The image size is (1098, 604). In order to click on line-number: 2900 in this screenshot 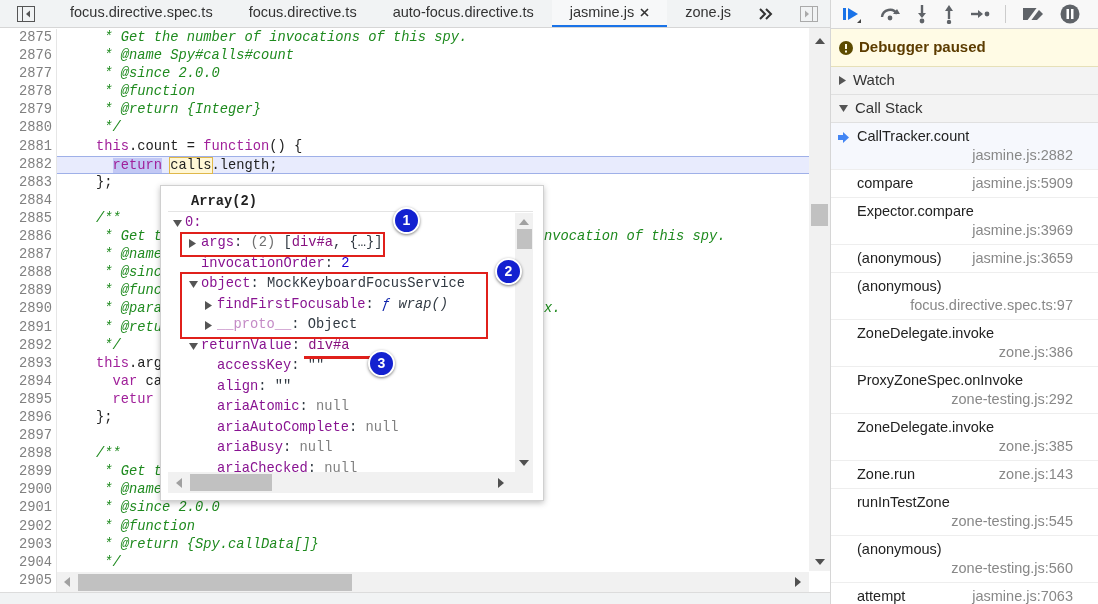, I will do `click(35, 490)`.